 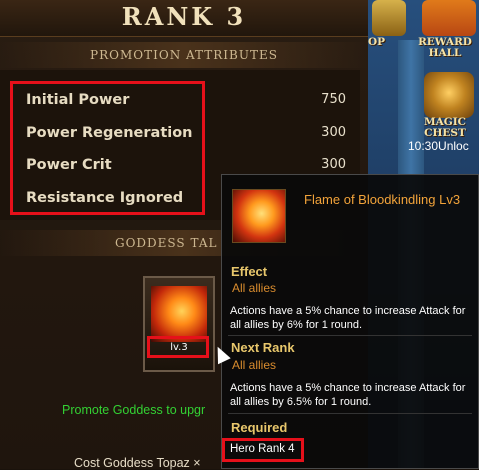 What do you see at coordinates (137, 463) in the screenshot?
I see `cost-text: Cost Goddess Topaz ×` at bounding box center [137, 463].